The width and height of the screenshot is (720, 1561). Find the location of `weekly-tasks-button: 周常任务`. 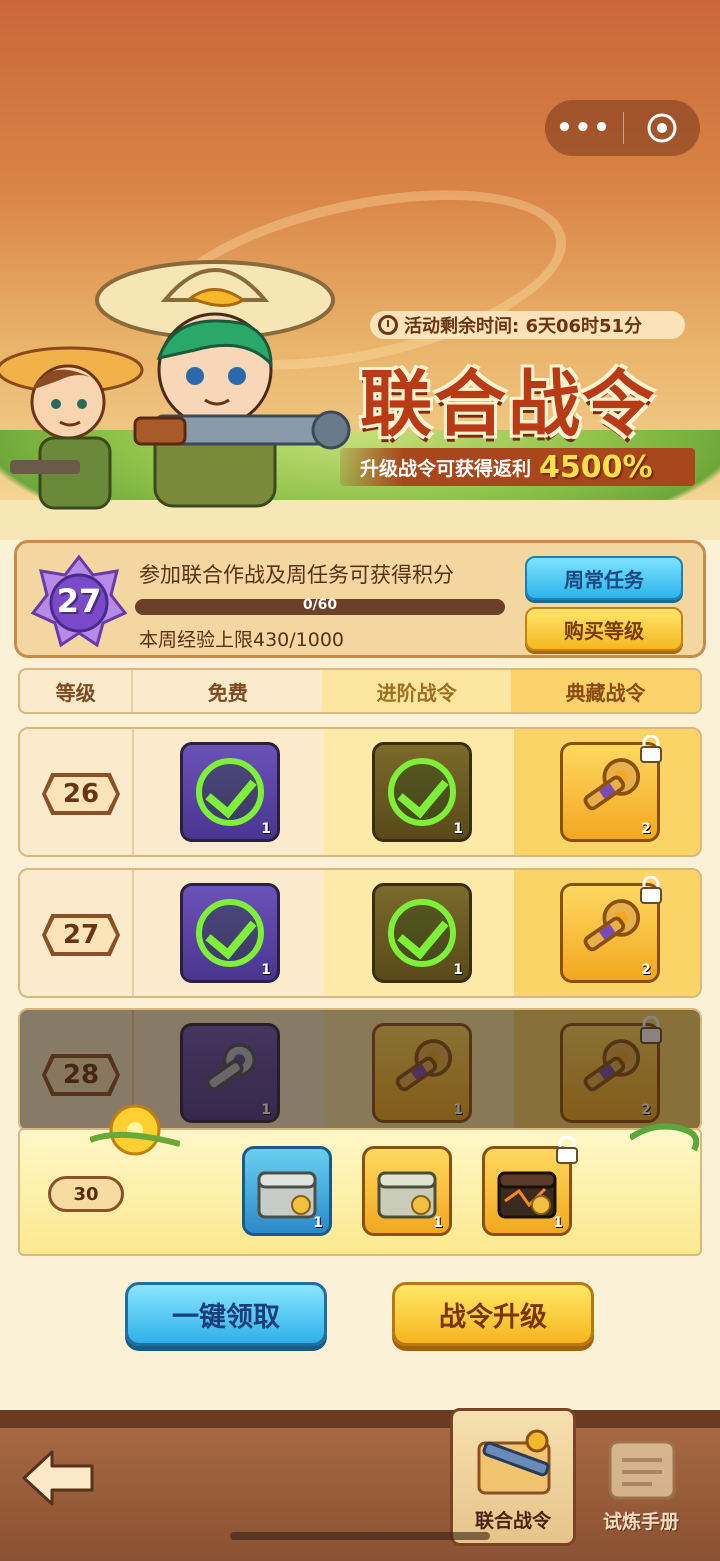

weekly-tasks-button: 周常任务 is located at coordinates (604, 578).